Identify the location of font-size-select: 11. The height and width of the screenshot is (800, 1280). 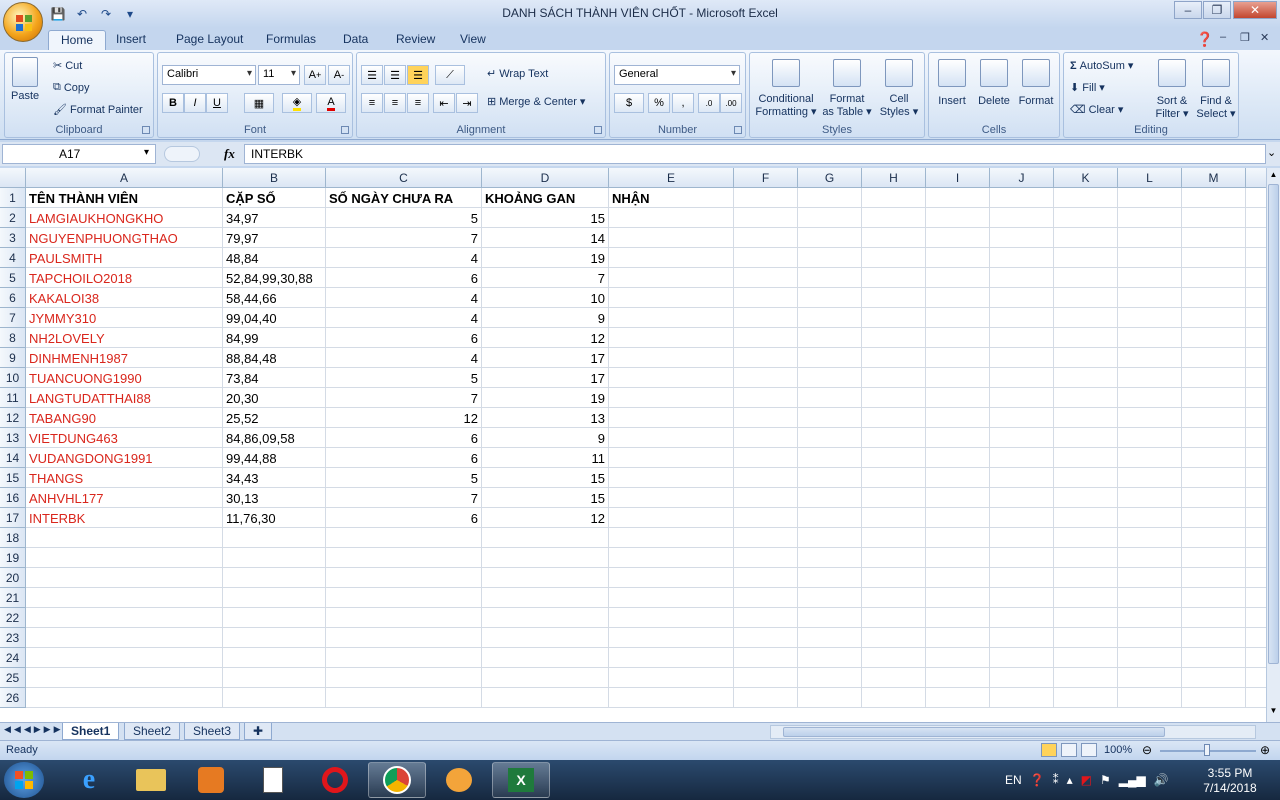
(279, 75).